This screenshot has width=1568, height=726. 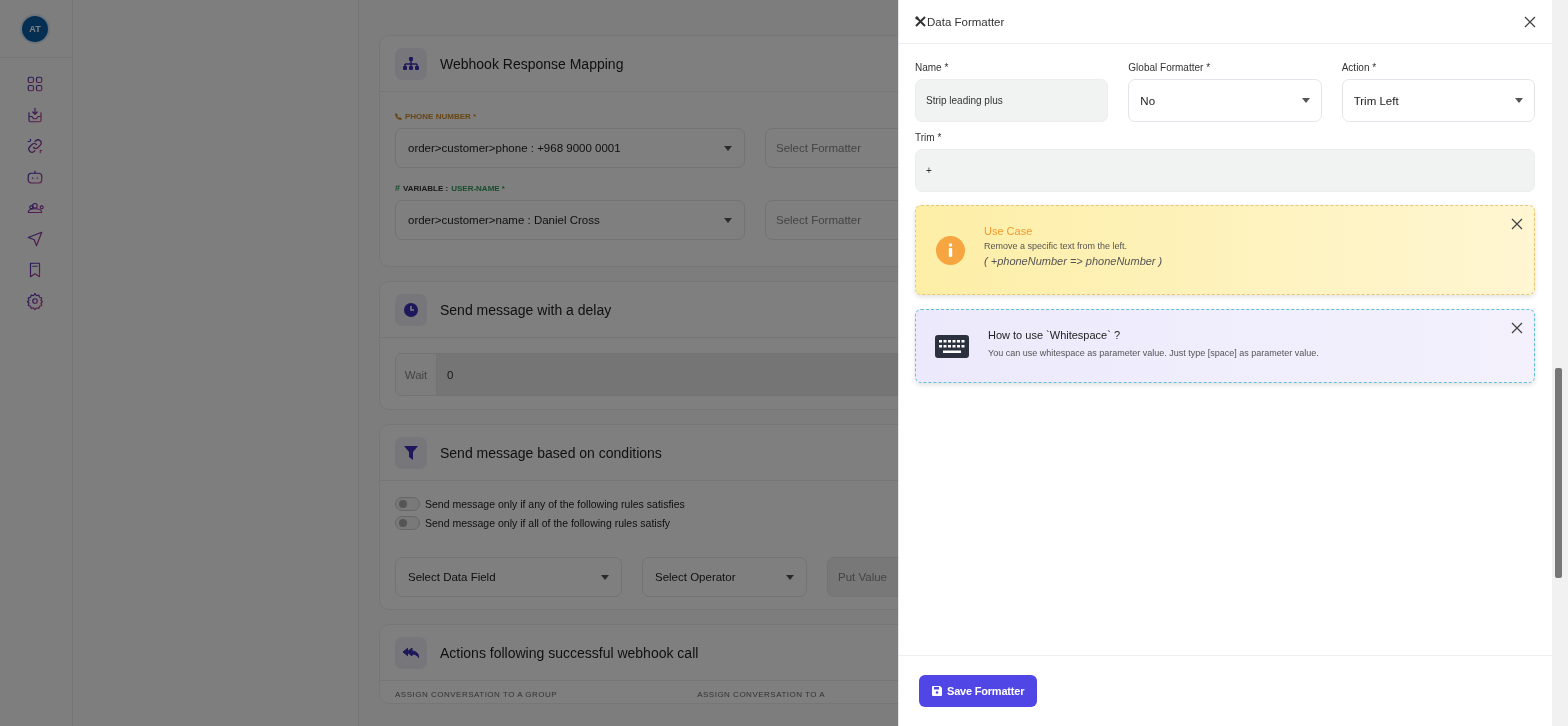 What do you see at coordinates (1073, 261) in the screenshot?
I see `alert-example: ( +phoneNumber => phoneNumber )` at bounding box center [1073, 261].